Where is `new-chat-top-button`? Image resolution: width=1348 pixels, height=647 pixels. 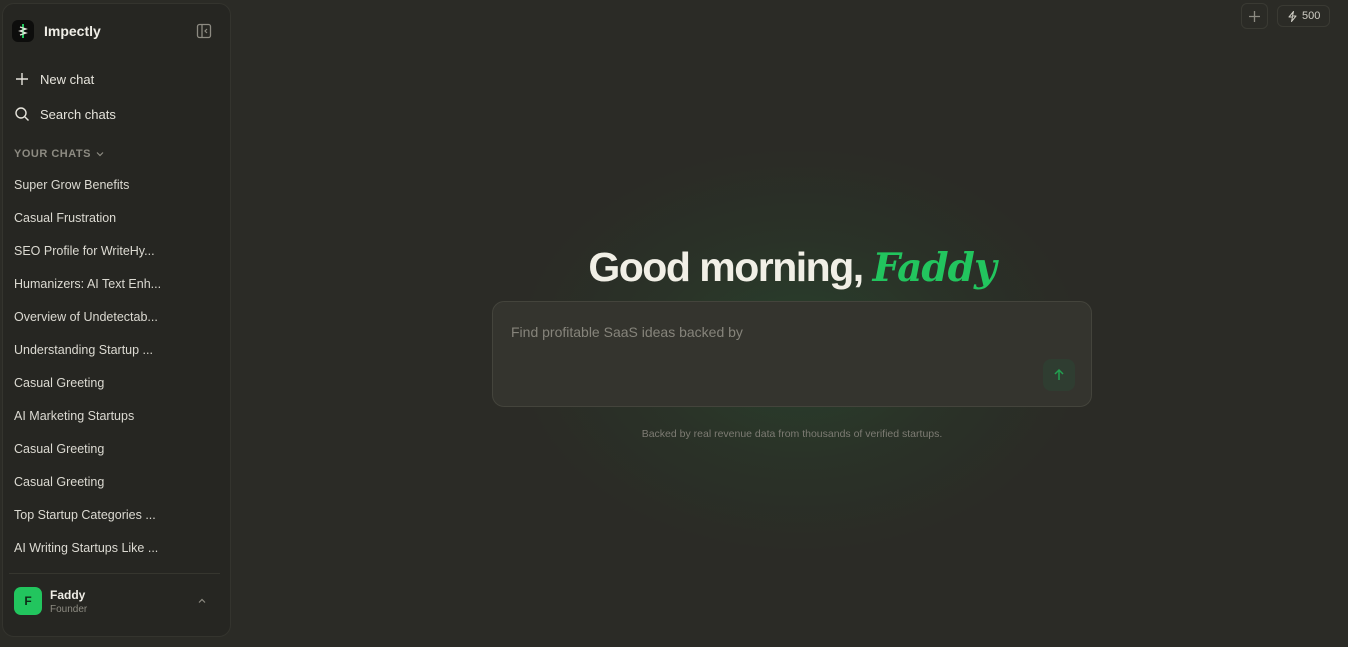 new-chat-top-button is located at coordinates (1254, 16).